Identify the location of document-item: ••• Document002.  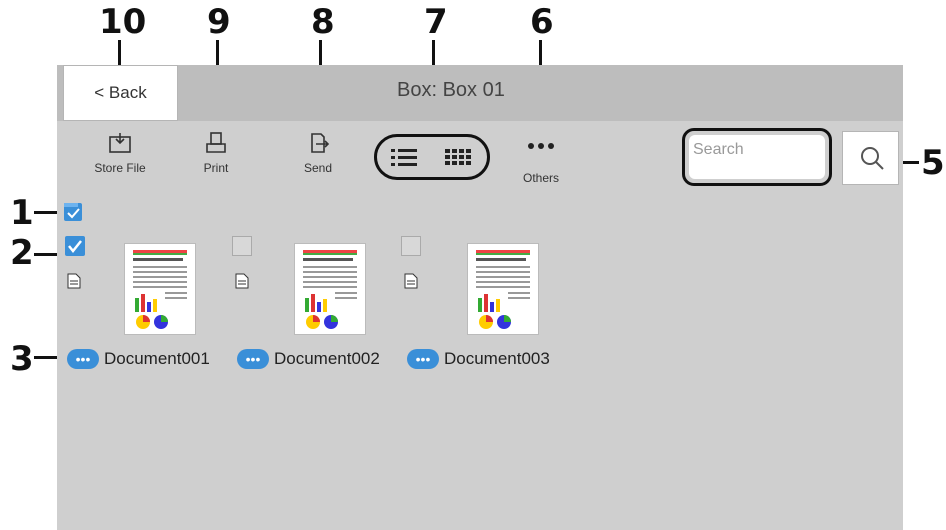
(308, 359).